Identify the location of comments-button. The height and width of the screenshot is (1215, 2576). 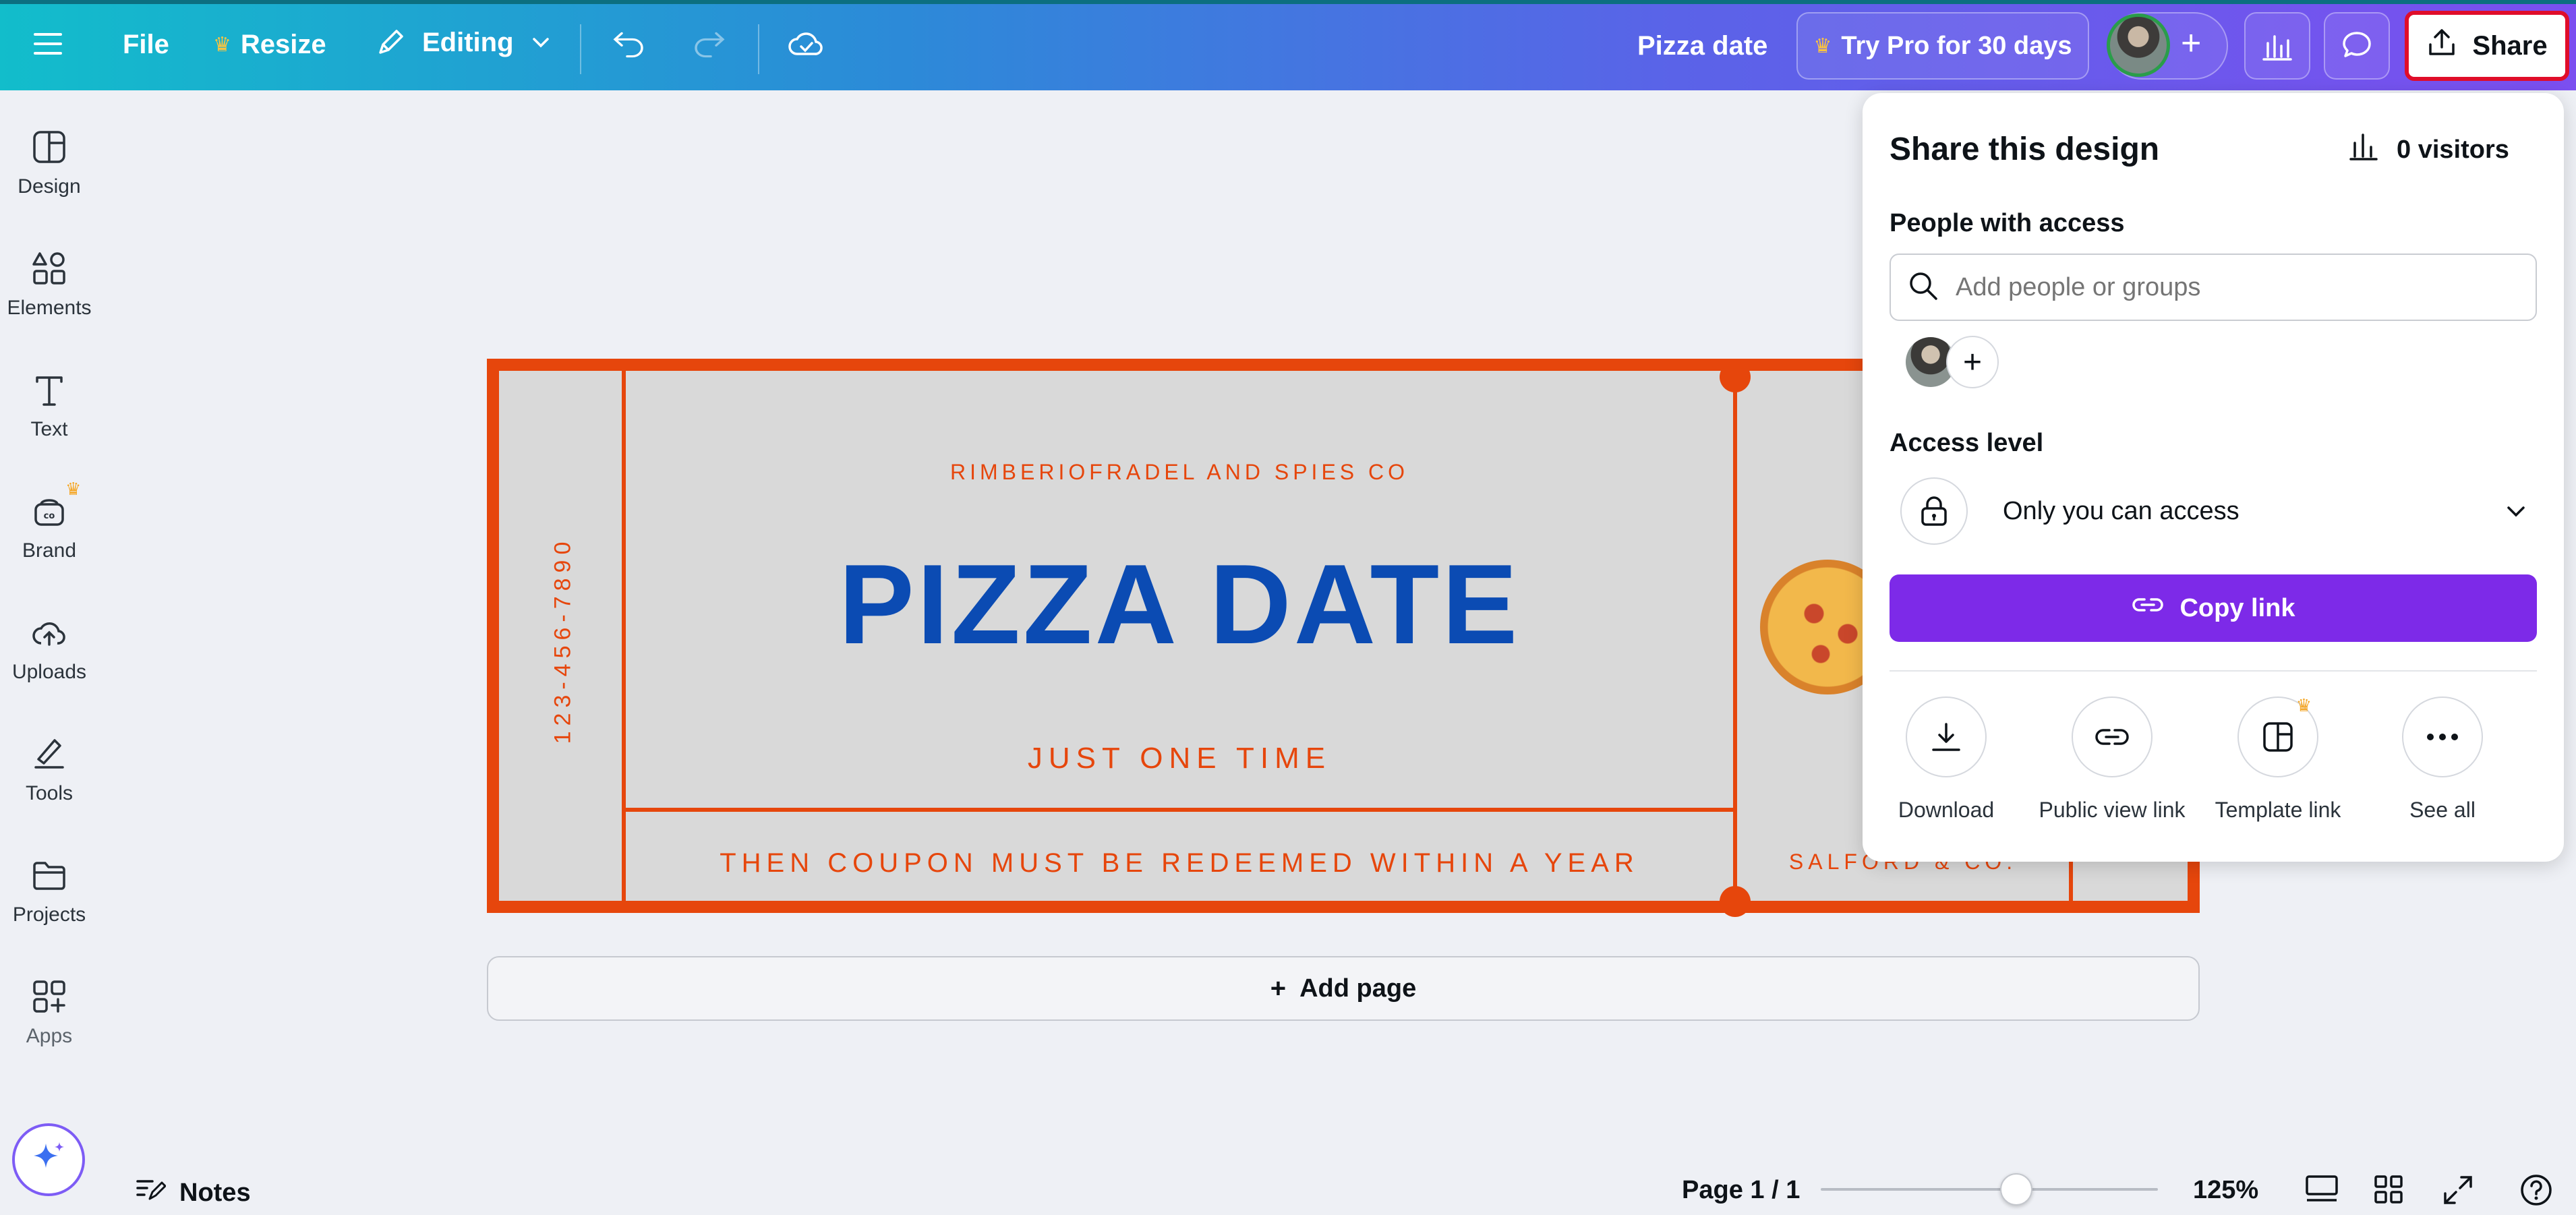
(2357, 46).